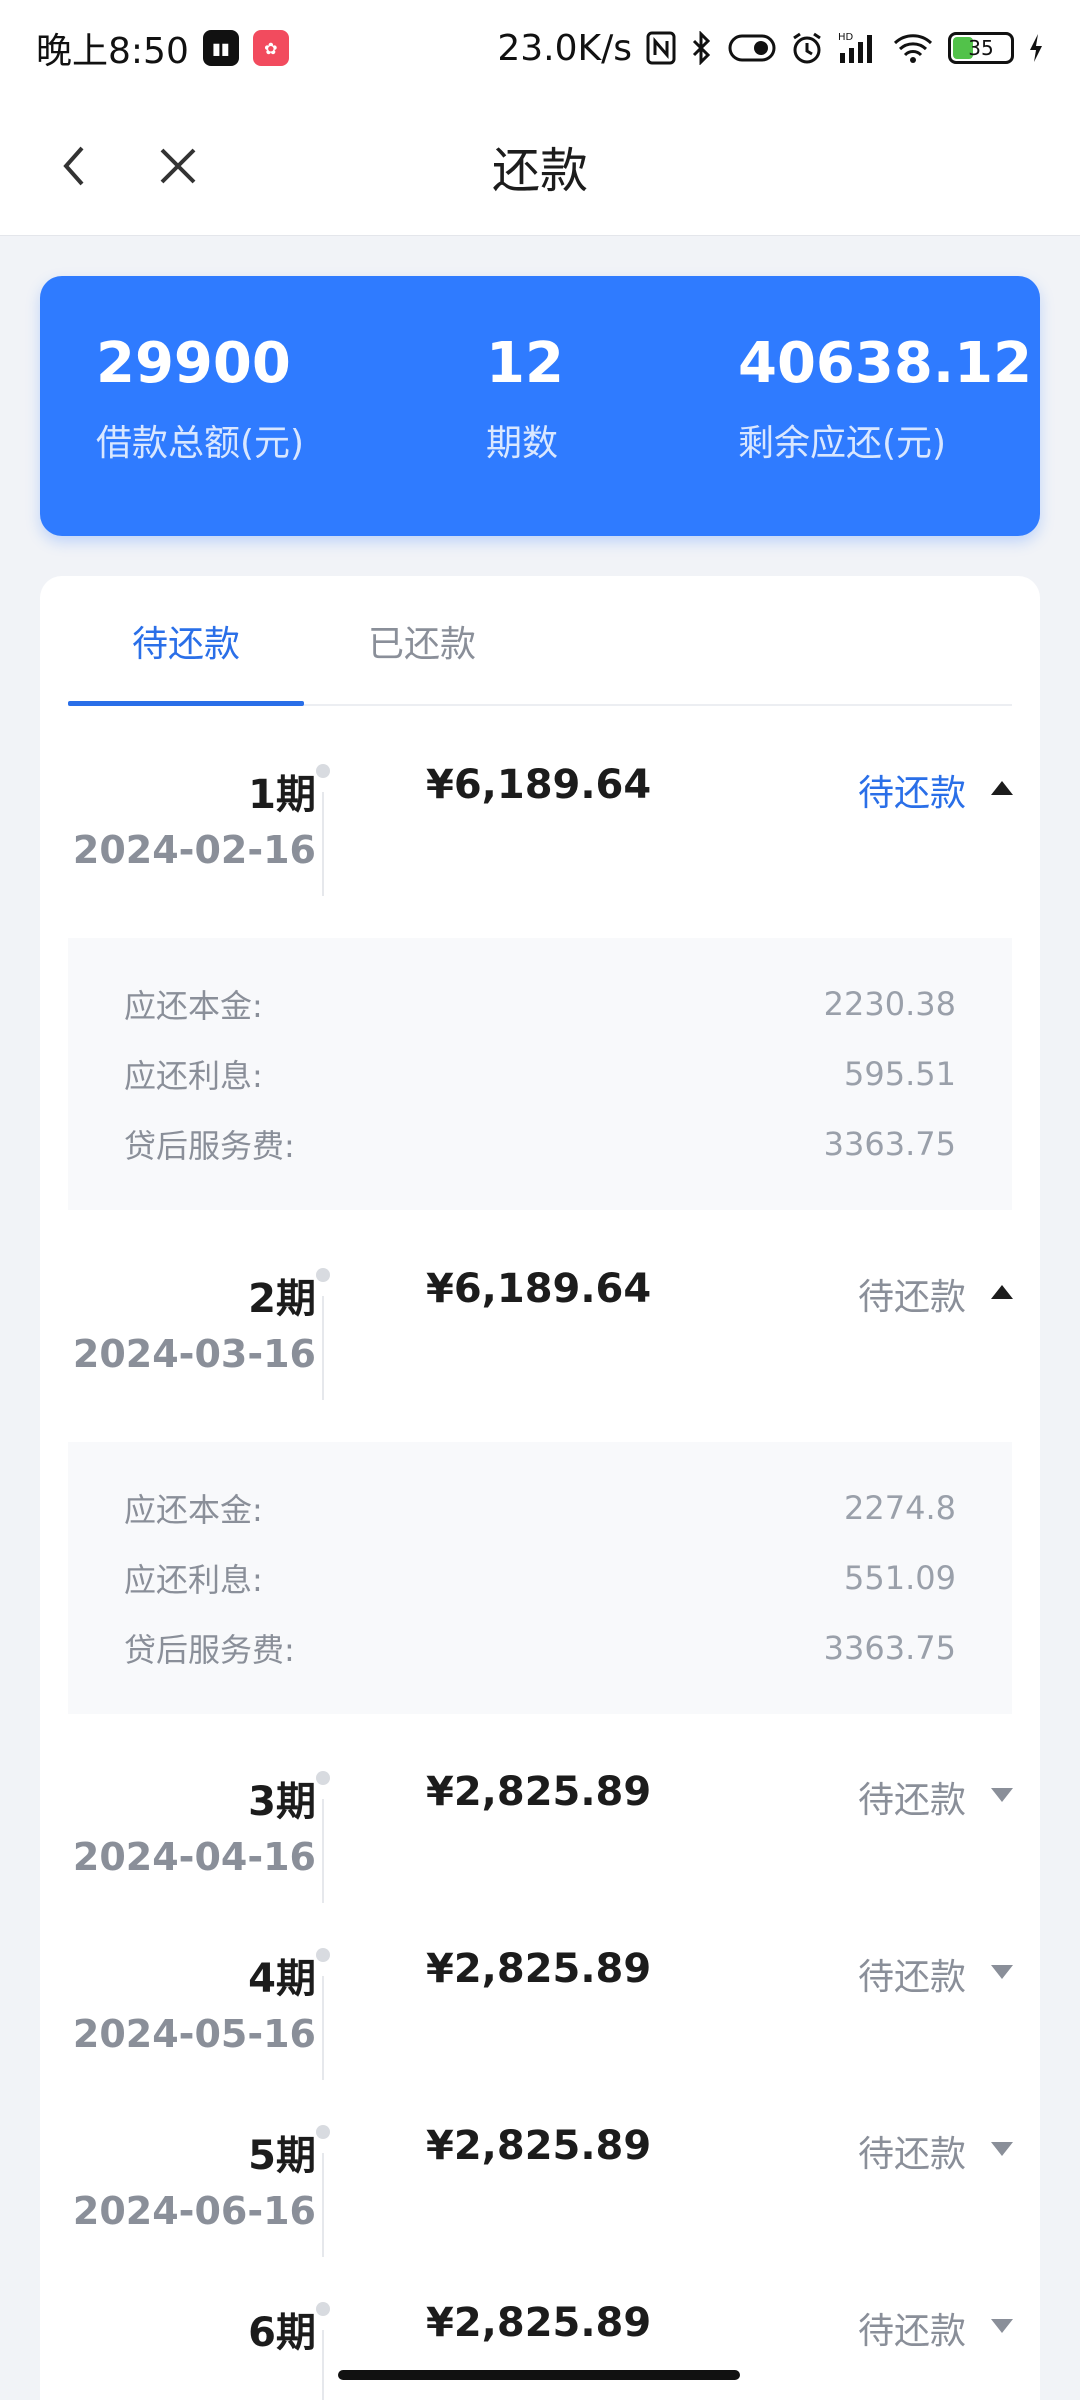  Describe the element at coordinates (200, 443) in the screenshot. I see `total-amount-label: 借款总额(元)` at that location.